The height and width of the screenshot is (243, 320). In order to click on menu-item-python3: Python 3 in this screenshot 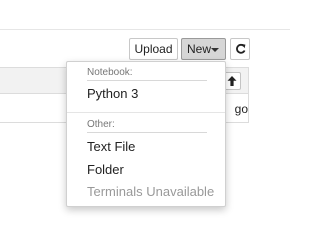, I will do `click(112, 93)`.